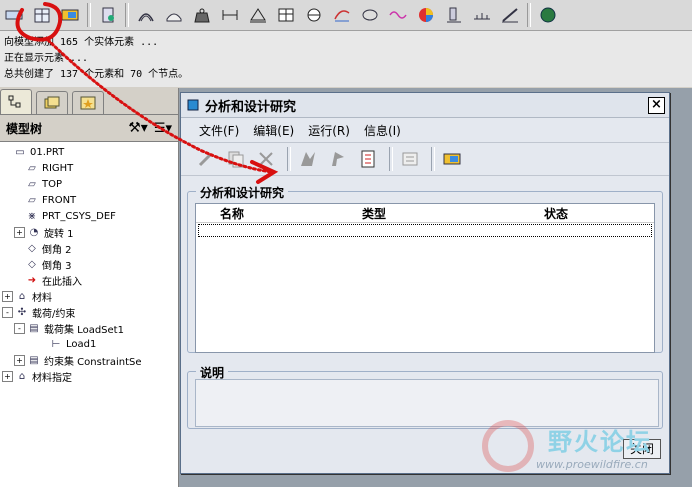 The width and height of the screenshot is (692, 487). I want to click on column-type: 类型, so click(374, 213).